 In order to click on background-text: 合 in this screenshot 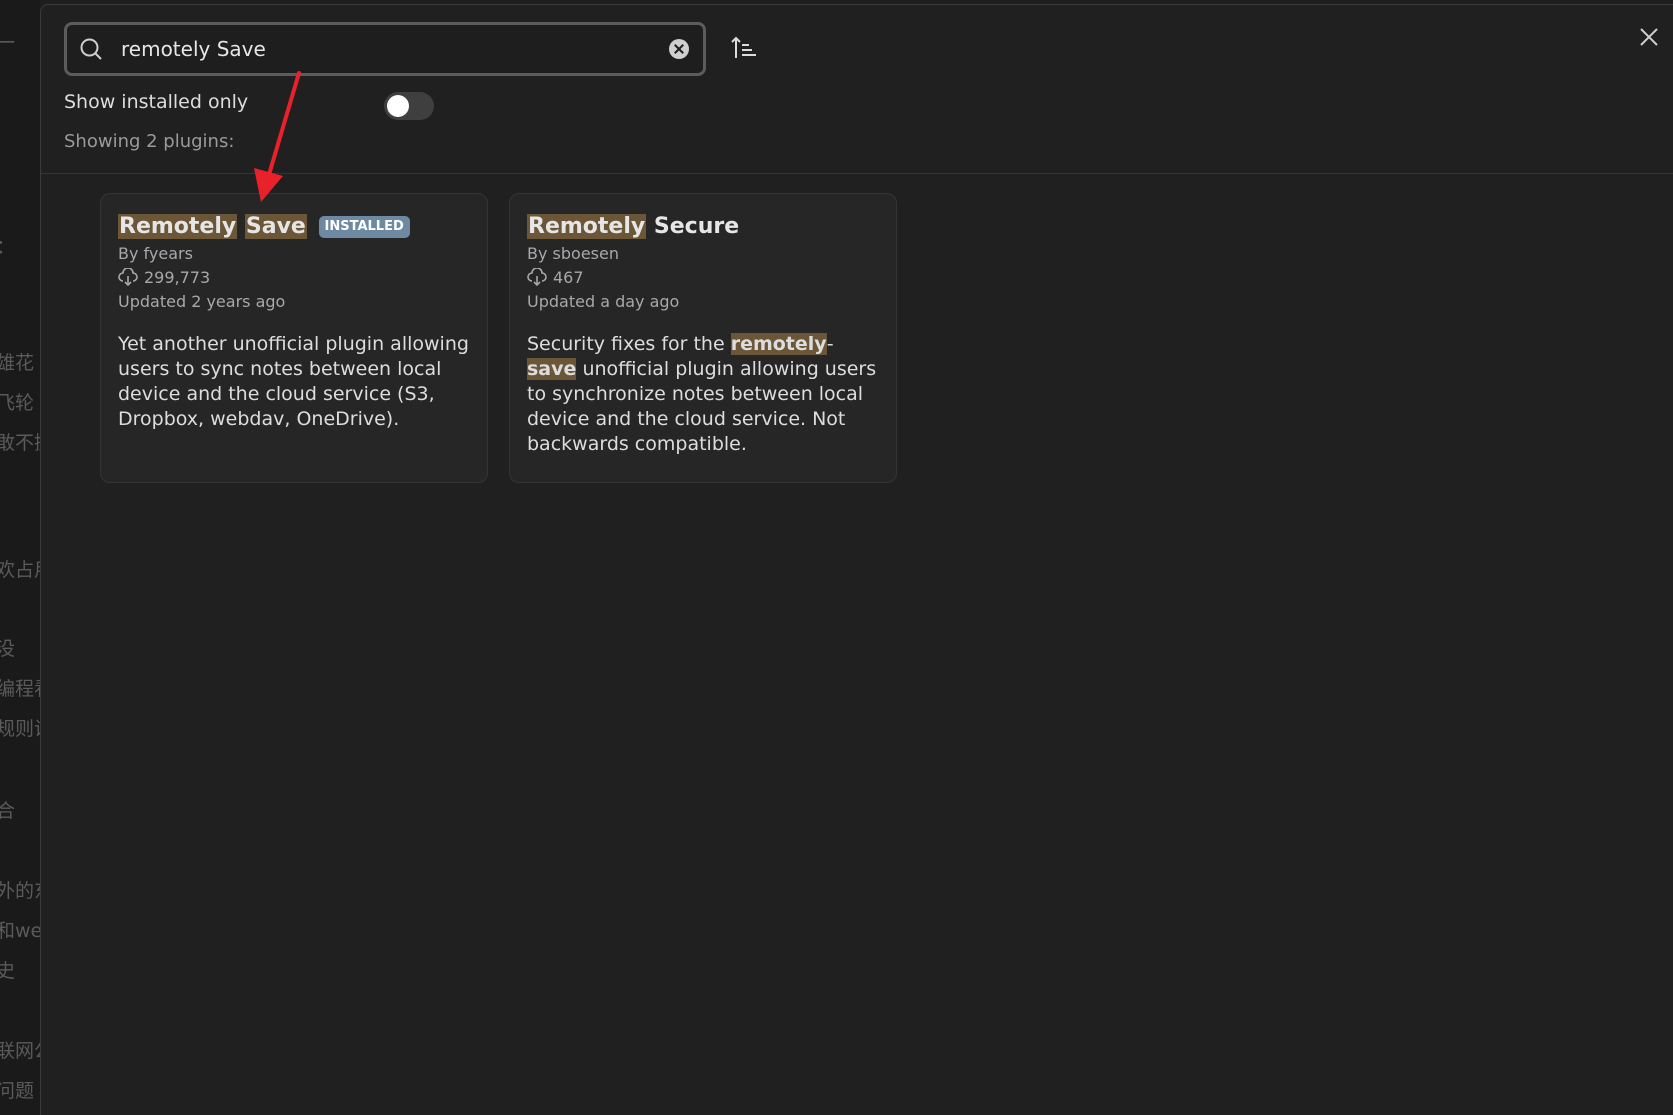, I will do `click(8, 811)`.